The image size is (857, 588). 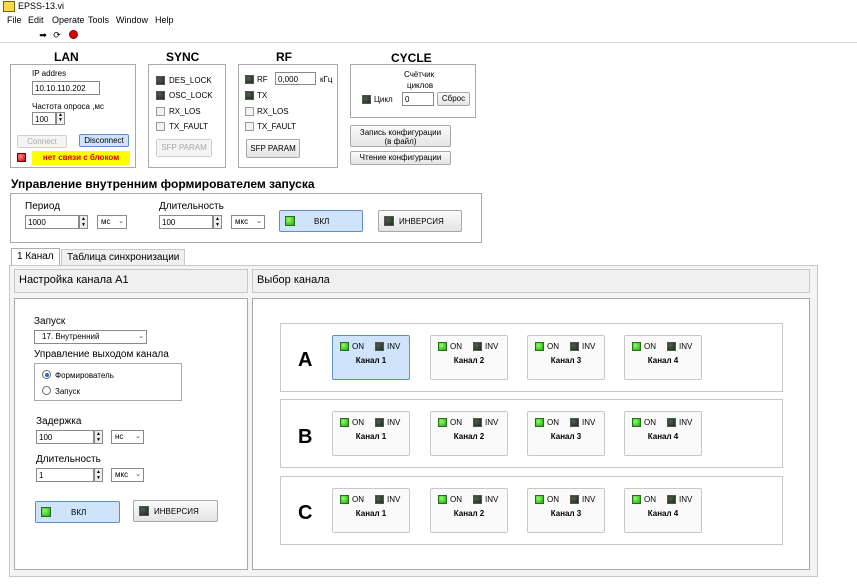 I want to click on channel-tile-a4: ON INV Канал 4, so click(x=663, y=357).